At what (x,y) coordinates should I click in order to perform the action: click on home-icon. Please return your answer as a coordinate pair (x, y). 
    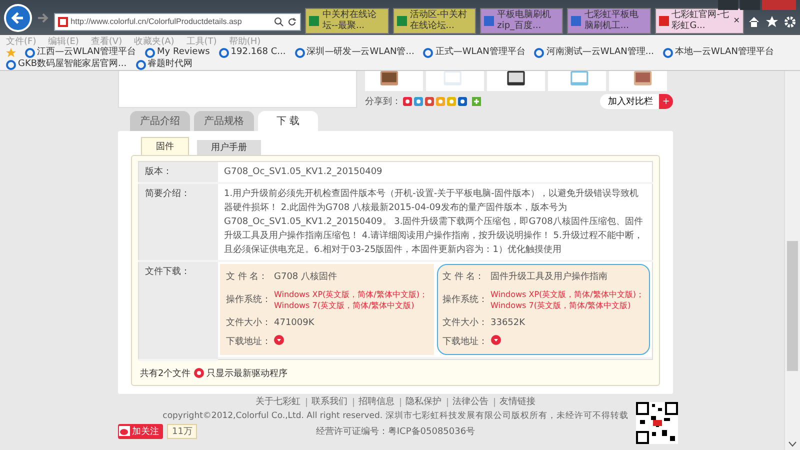
    Looking at the image, I should click on (754, 22).